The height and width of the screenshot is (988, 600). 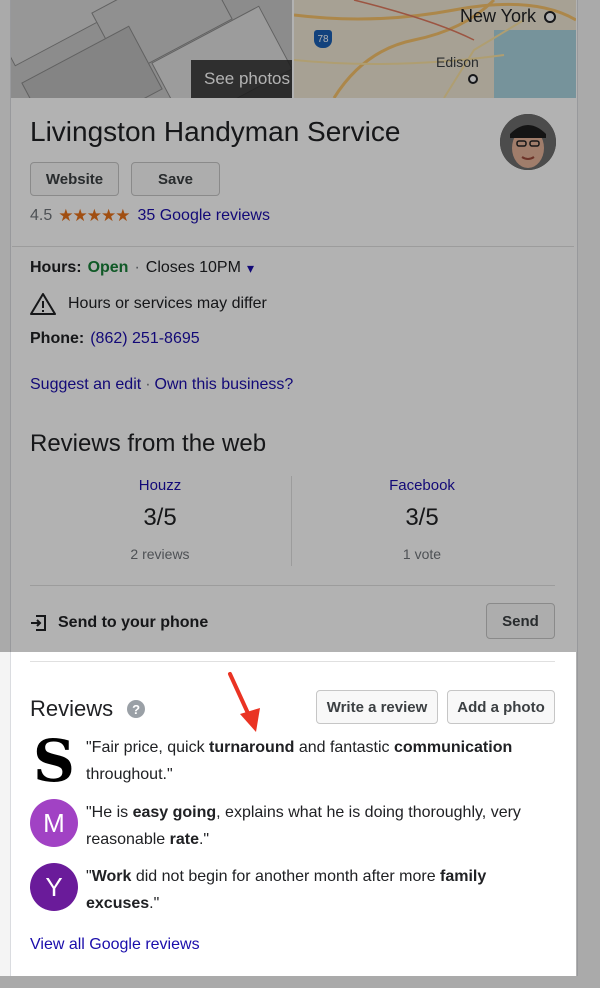 I want to click on source-name: Facebook, so click(x=422, y=485).